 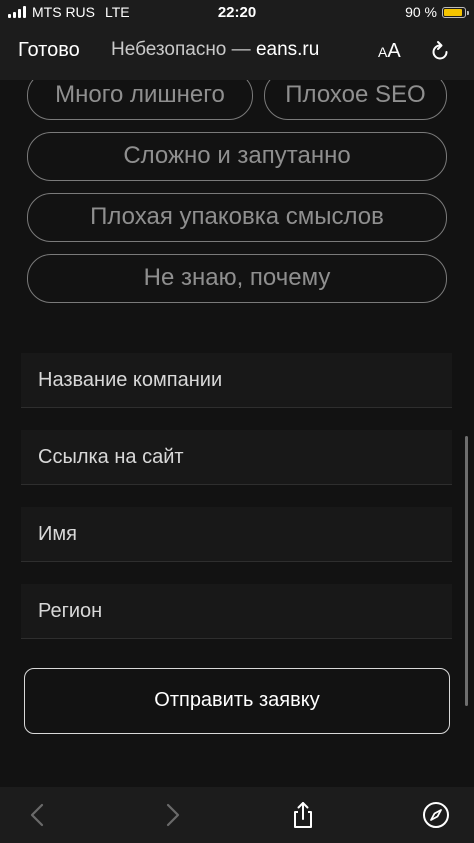 What do you see at coordinates (466, 571) in the screenshot?
I see `scrollbar` at bounding box center [466, 571].